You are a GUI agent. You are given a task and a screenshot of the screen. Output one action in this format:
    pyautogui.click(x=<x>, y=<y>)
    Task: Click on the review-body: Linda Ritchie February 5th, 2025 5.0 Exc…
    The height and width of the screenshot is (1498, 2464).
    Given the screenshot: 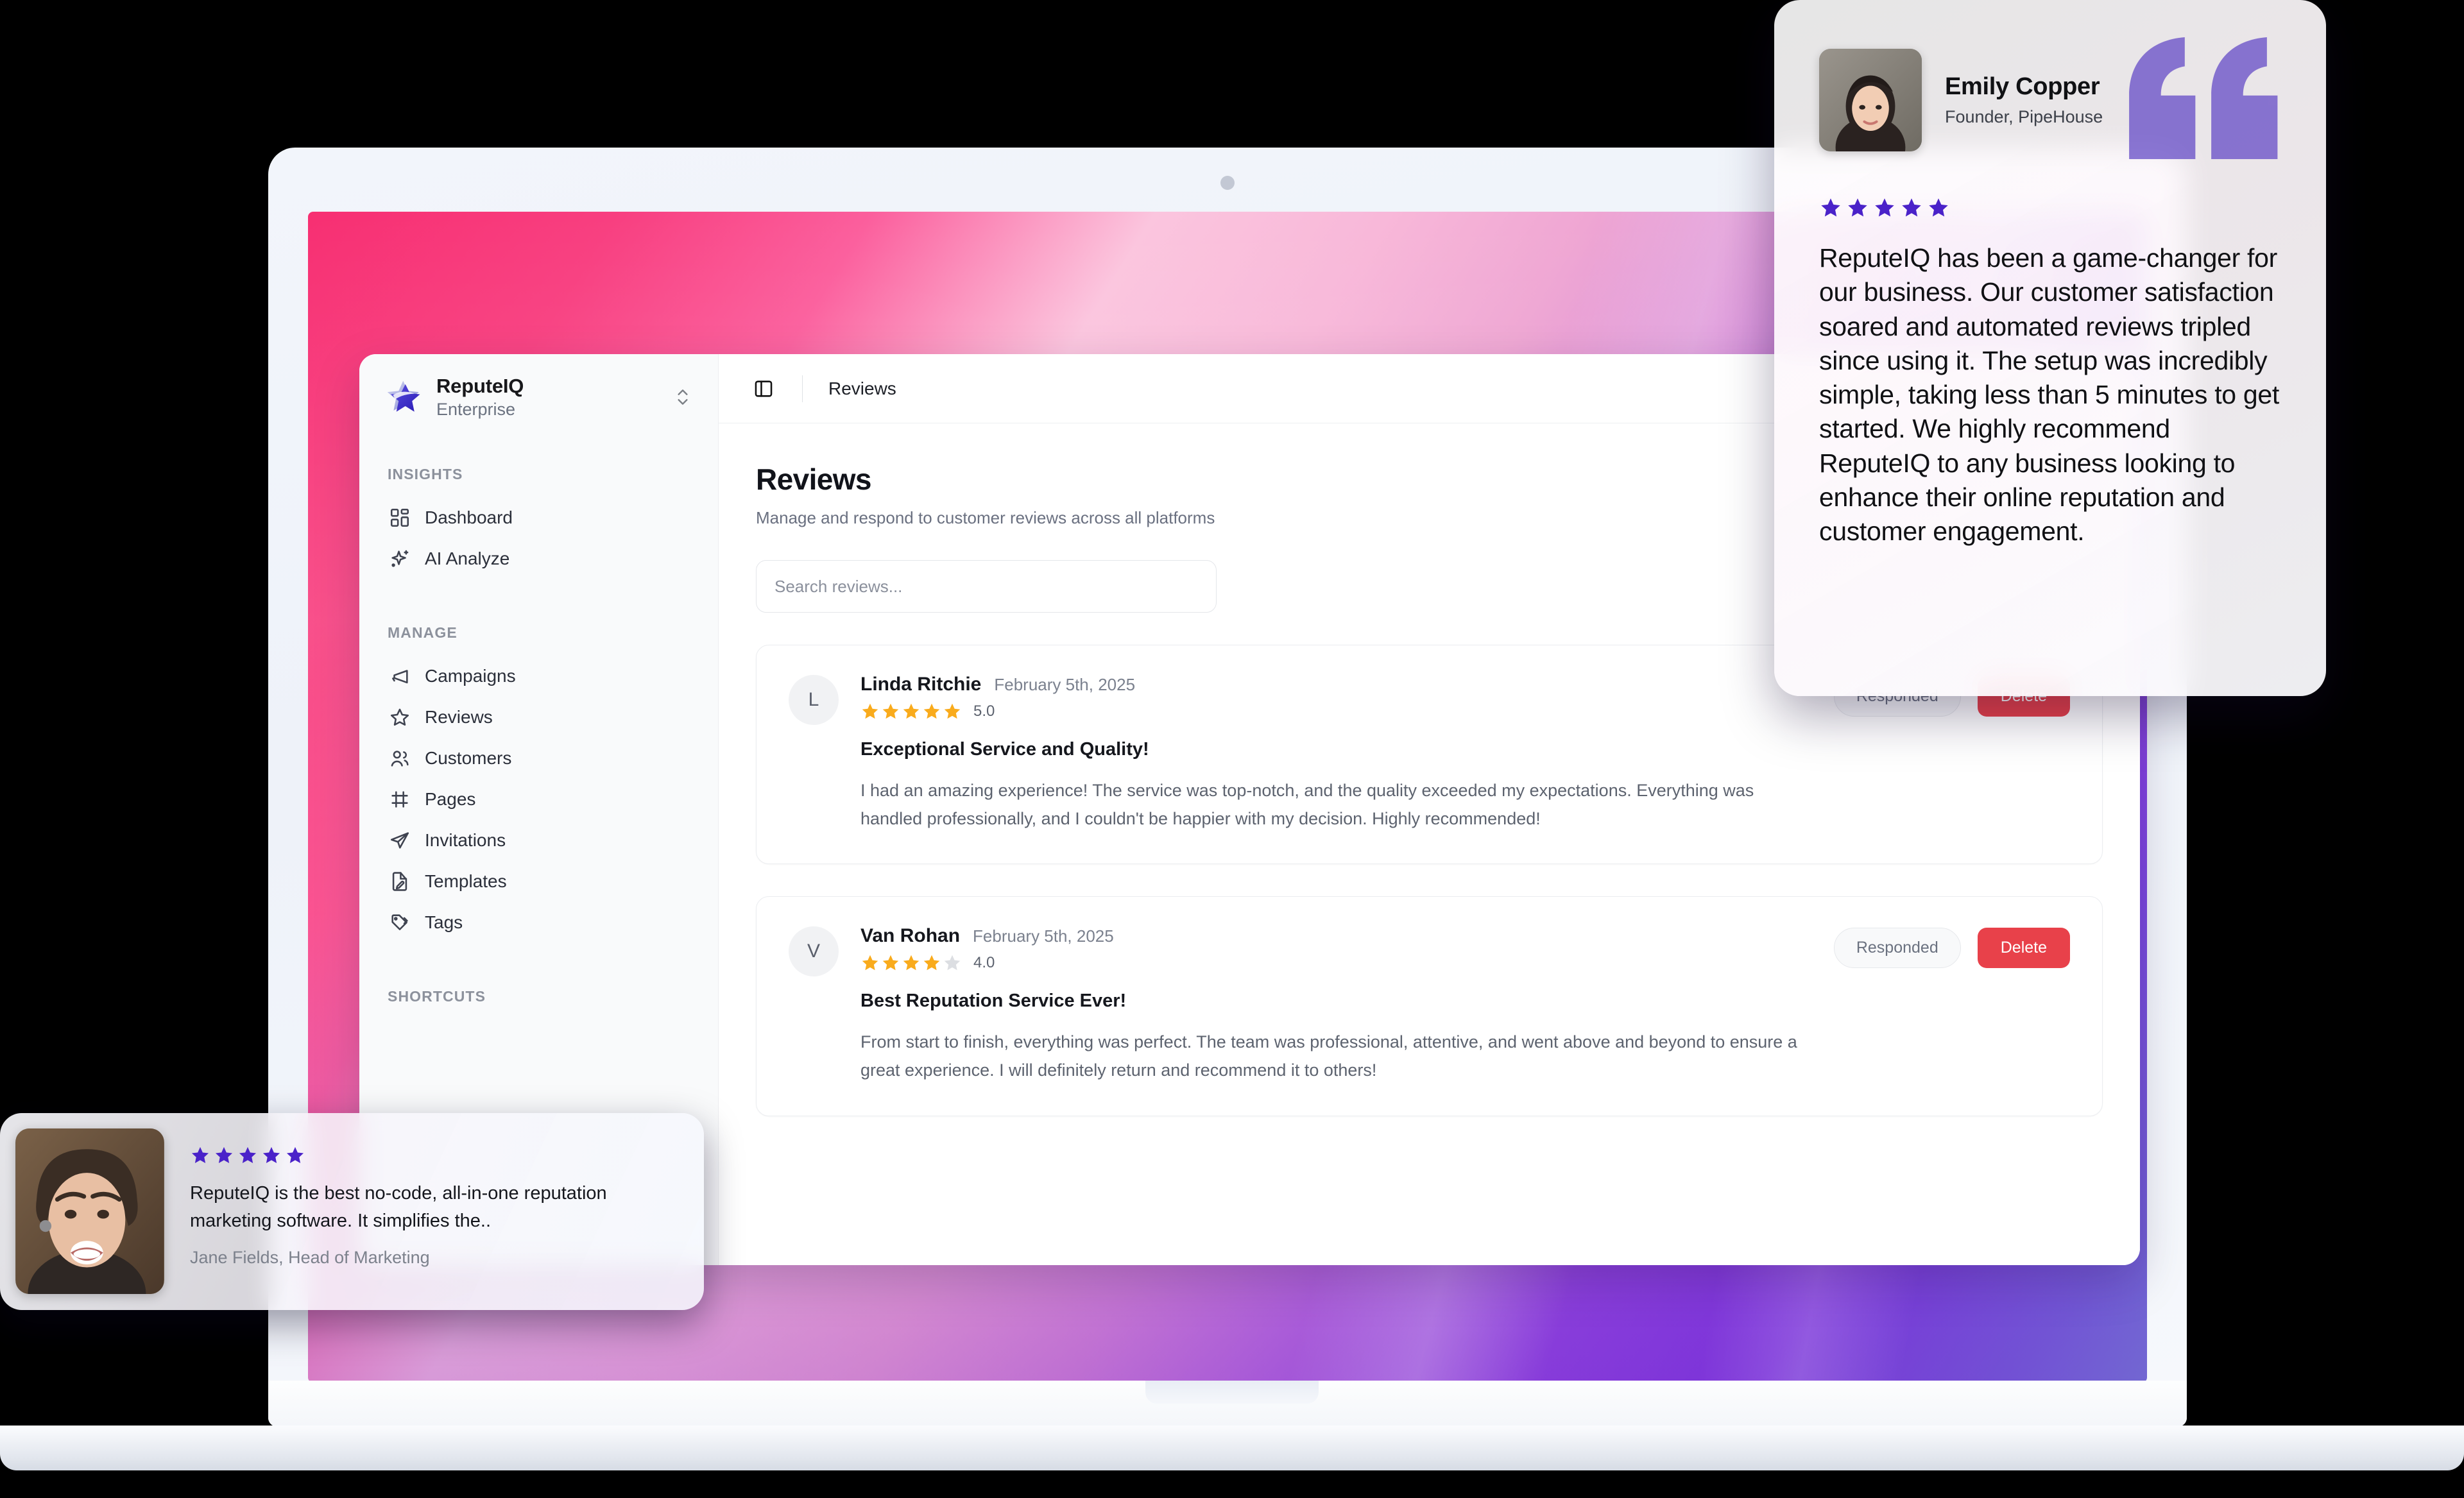 What is the action you would take?
    pyautogui.click(x=1336, y=753)
    